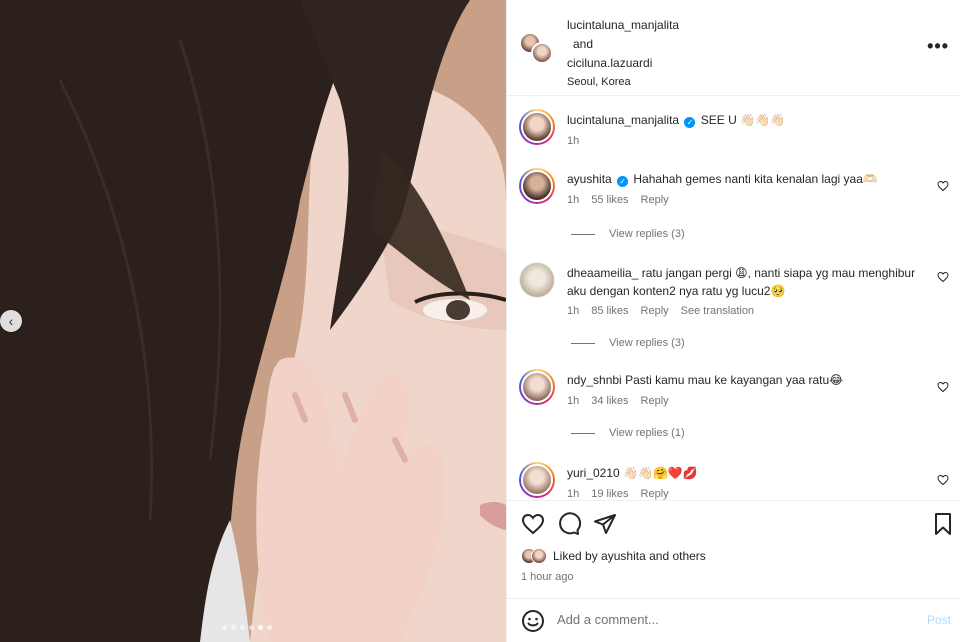 The height and width of the screenshot is (642, 960). Describe the element at coordinates (660, 473) in the screenshot. I see `comment-text: 👋🏻👋🏻🤗❤️💋` at that location.